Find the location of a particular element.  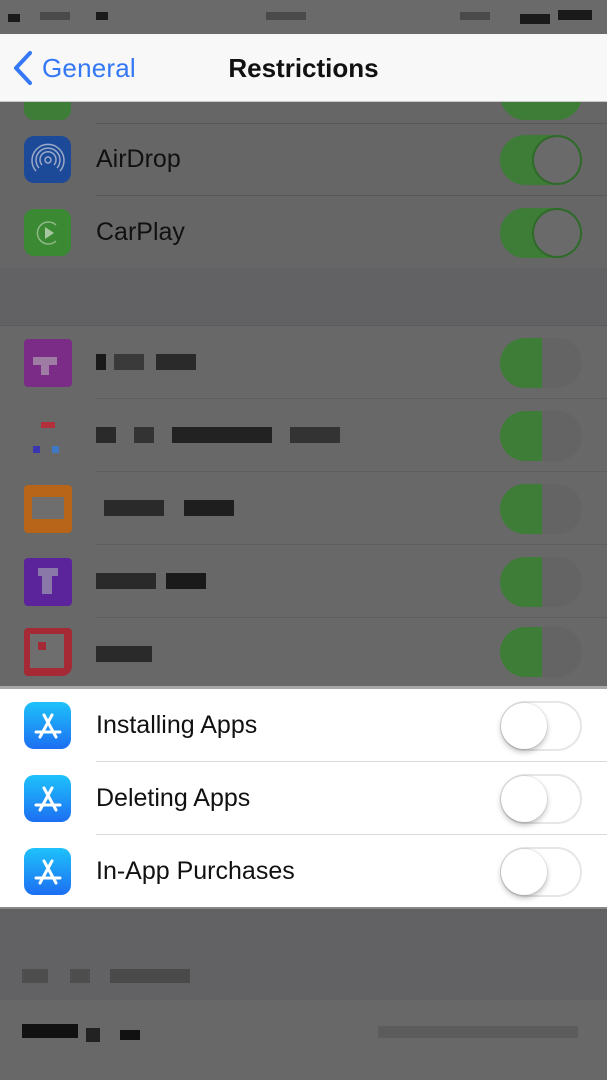

installing-apps-toggle is located at coordinates (541, 725).